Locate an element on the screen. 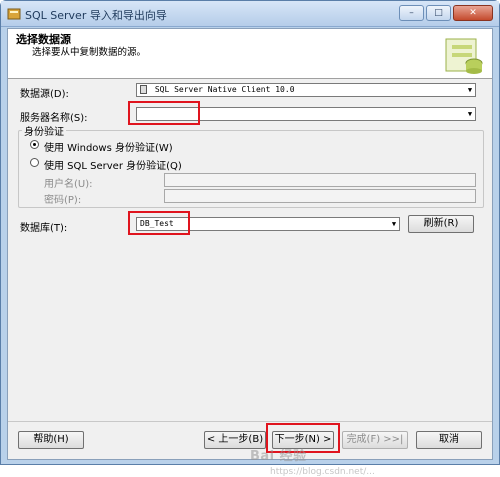 The width and height of the screenshot is (500, 477). window-title: SQL Server 导入和导出向导 is located at coordinates (96, 15).